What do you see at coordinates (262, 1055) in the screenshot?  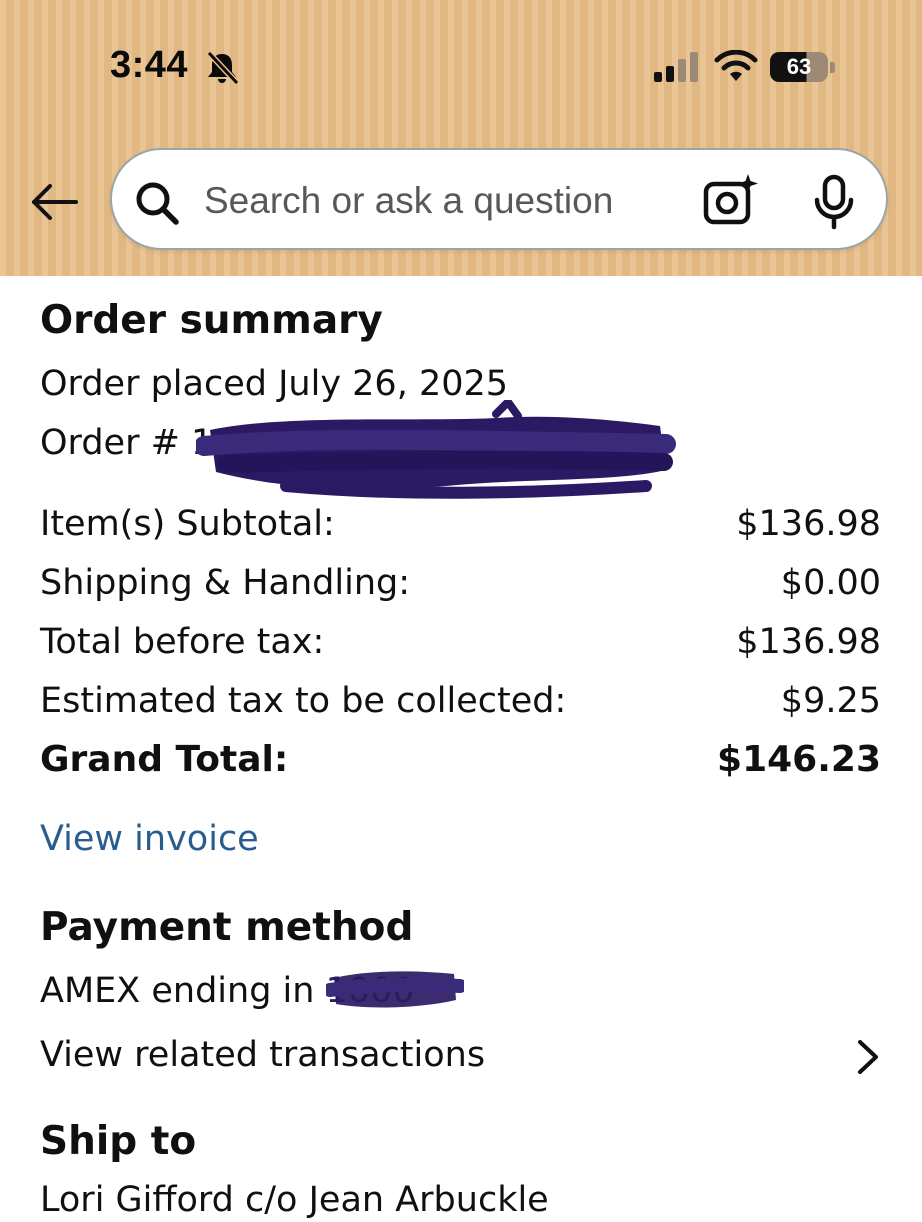 I see `view-related-transactions: View related transactions` at bounding box center [262, 1055].